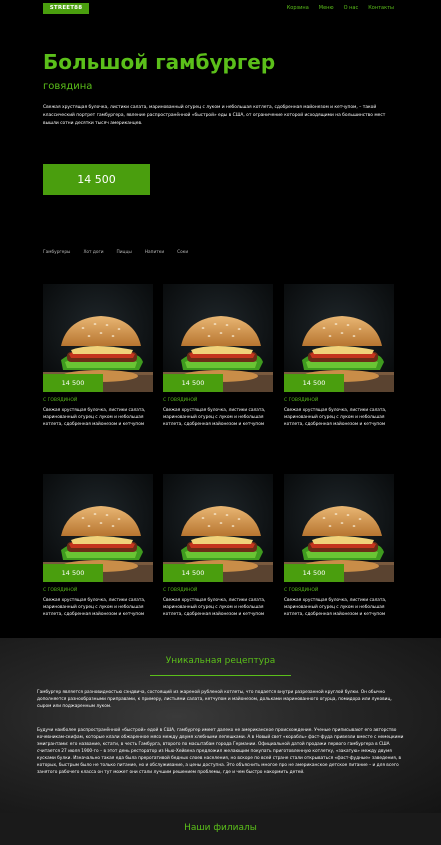 This screenshot has height=845, width=441. What do you see at coordinates (326, 8) in the screenshot?
I see `nav-link-menu: Меню` at bounding box center [326, 8].